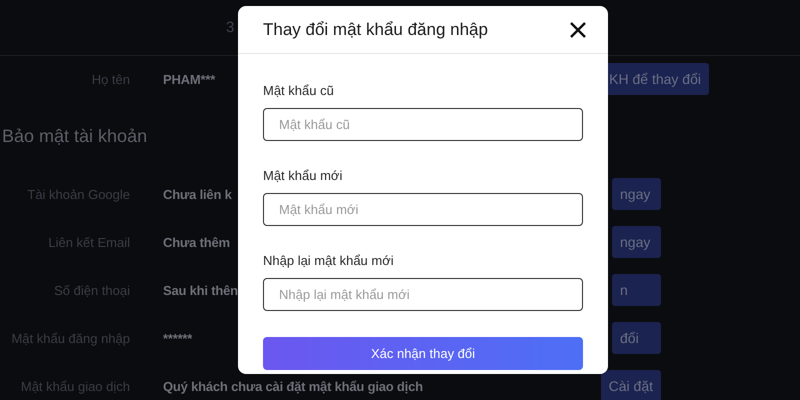 Image resolution: width=800 pixels, height=400 pixels. I want to click on section-title: Bảo mật tài khoản, so click(75, 136).